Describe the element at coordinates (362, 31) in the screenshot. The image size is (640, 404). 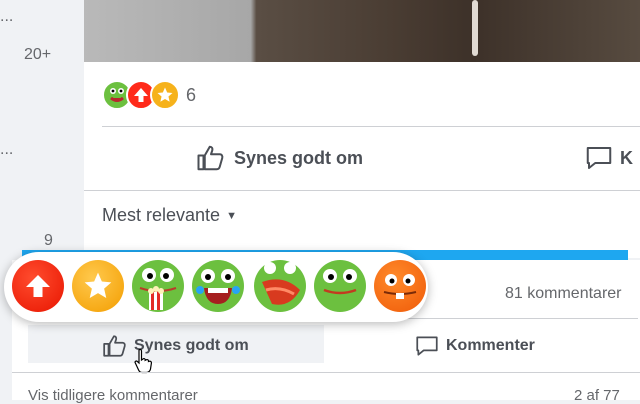
I see `post-image` at that location.